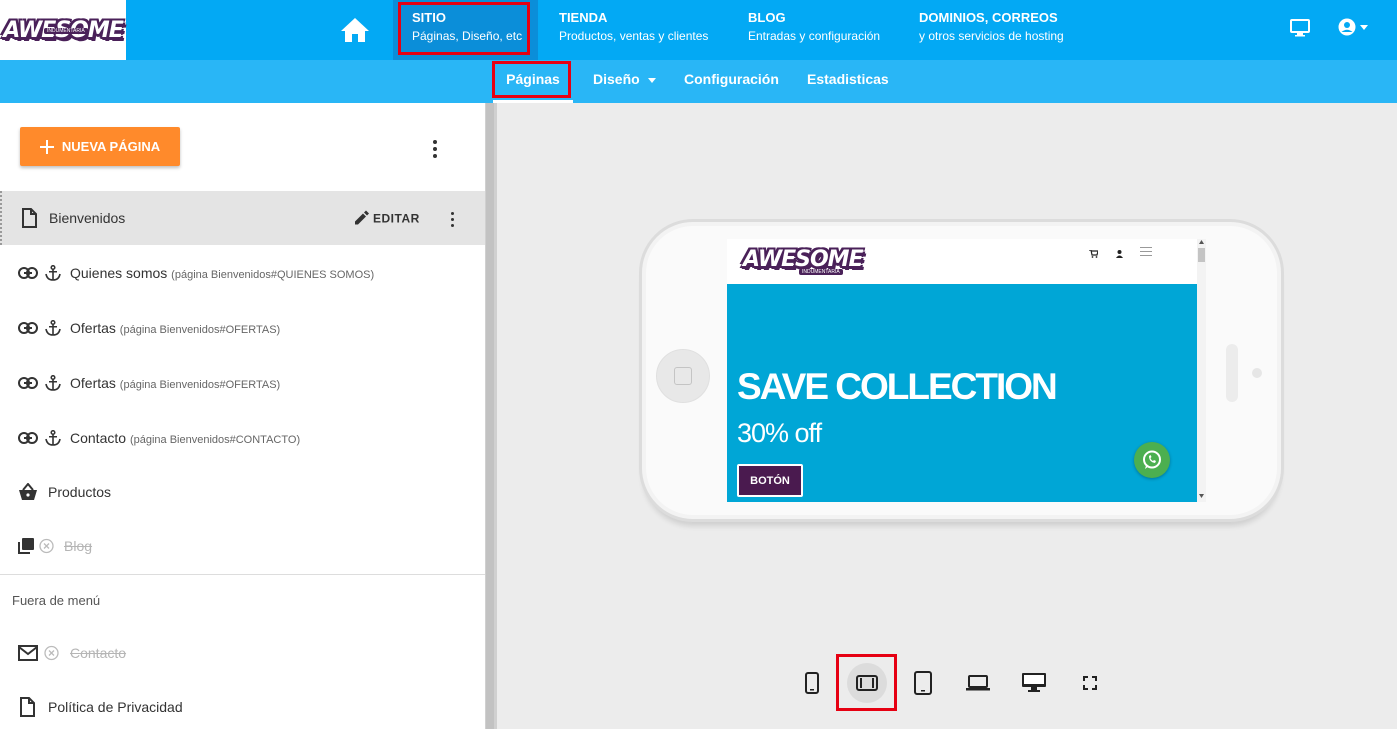 This screenshot has width=1397, height=729. I want to click on edit-label: EDITAR, so click(396, 218).